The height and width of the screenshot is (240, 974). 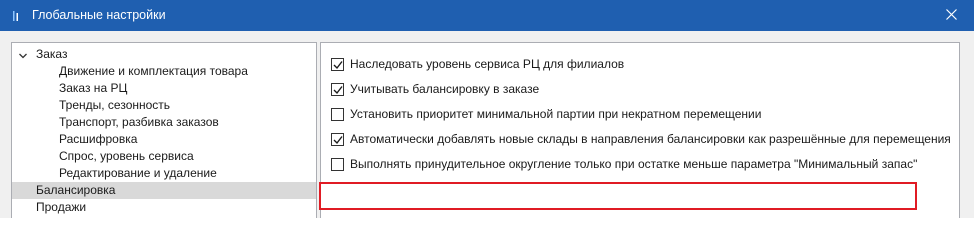 I want to click on tree-item-balancing: Балансировка, so click(x=164, y=190).